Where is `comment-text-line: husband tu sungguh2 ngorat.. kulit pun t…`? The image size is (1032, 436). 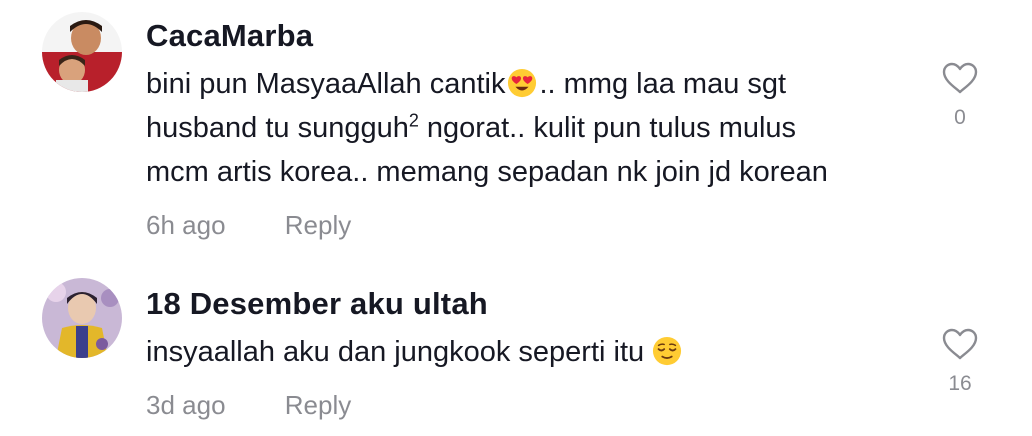
comment-text-line: husband tu sungguh2 ngorat.. kulit pun t… is located at coordinates (471, 127).